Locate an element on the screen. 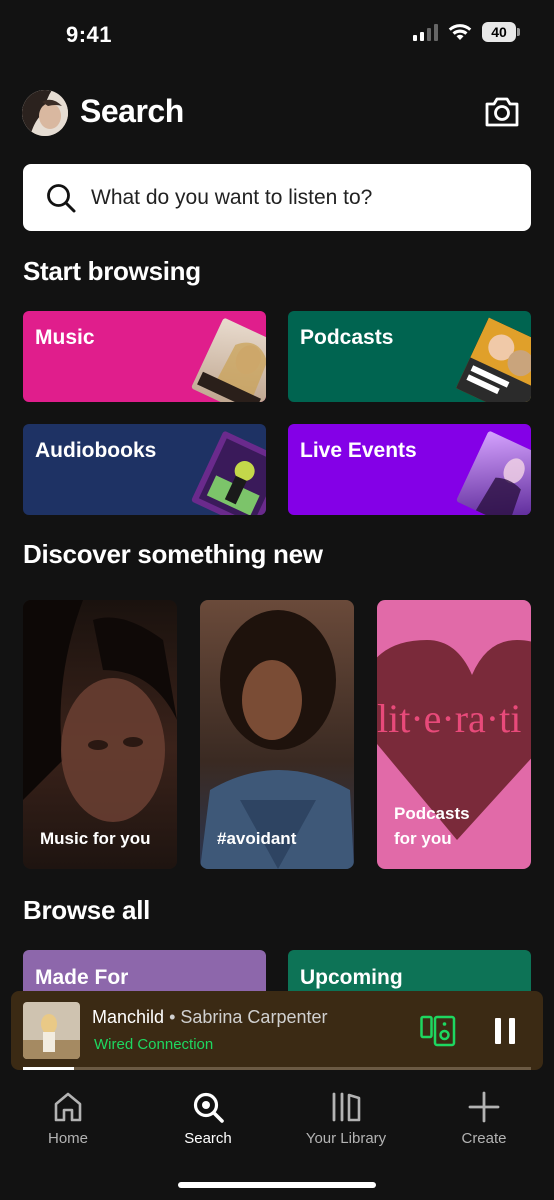  wifi-icon is located at coordinates (460, 32).